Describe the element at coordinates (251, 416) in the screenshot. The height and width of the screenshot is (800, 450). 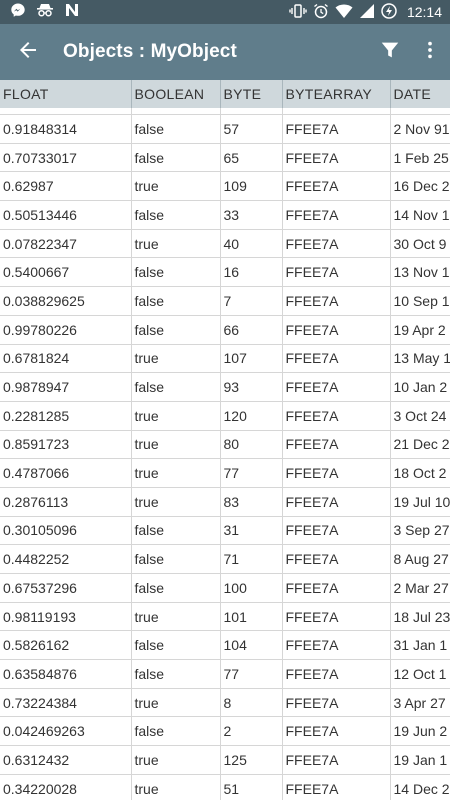
I see `cell-byte: 120` at that location.